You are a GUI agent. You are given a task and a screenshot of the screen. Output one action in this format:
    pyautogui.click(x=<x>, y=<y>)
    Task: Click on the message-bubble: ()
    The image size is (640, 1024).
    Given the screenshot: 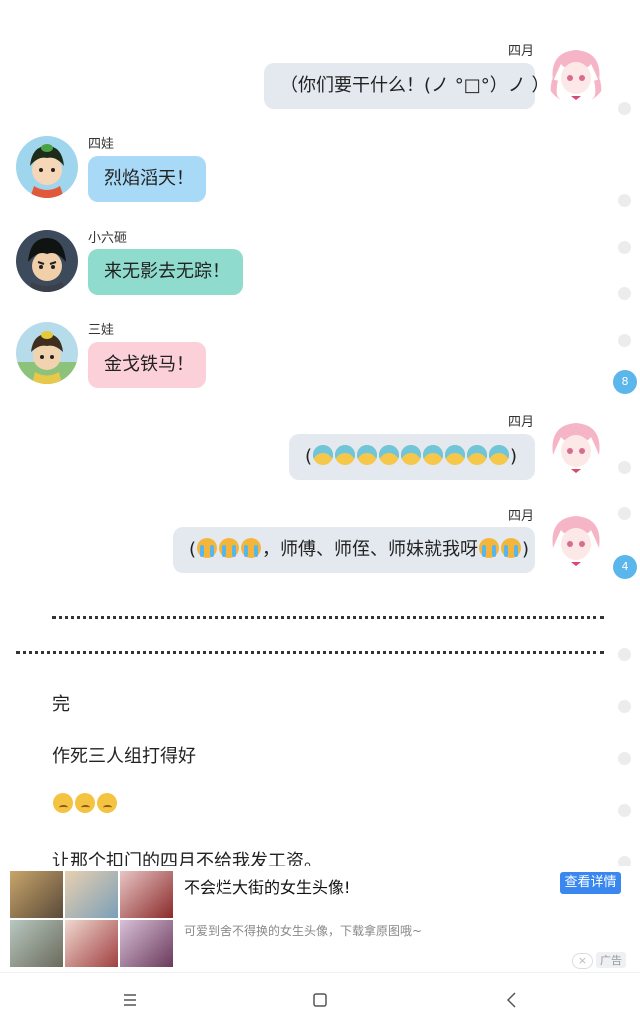 What is the action you would take?
    pyautogui.click(x=412, y=457)
    